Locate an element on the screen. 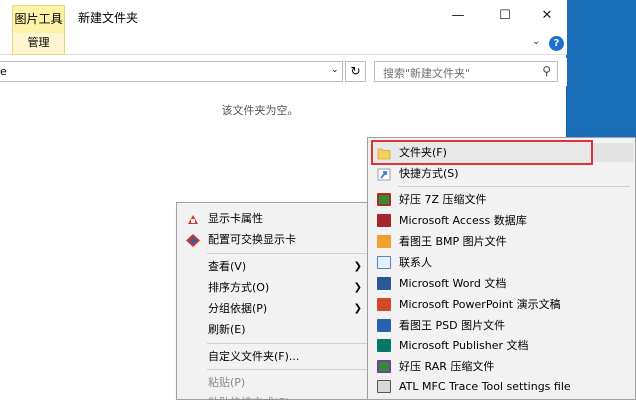 The image size is (636, 400). address-text: e is located at coordinates (3, 71).